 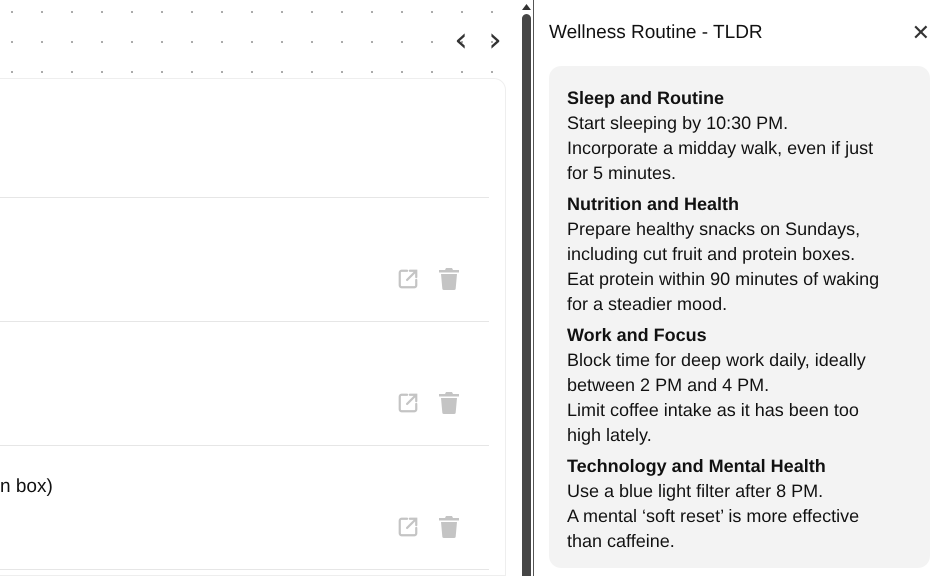 I want to click on summary-text: Prepare healthy snacks on Sundays, including cut fruit and protein boxes., so click(x=714, y=242).